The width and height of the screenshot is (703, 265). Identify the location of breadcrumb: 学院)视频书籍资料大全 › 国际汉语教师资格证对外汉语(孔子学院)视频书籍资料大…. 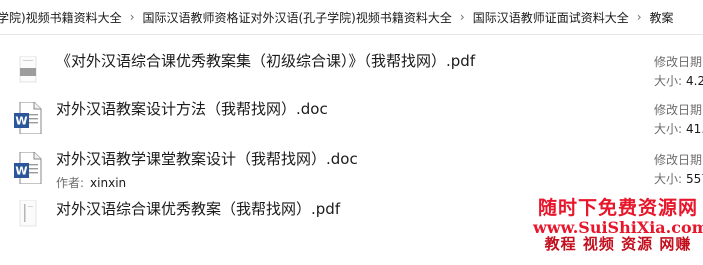
(351, 17).